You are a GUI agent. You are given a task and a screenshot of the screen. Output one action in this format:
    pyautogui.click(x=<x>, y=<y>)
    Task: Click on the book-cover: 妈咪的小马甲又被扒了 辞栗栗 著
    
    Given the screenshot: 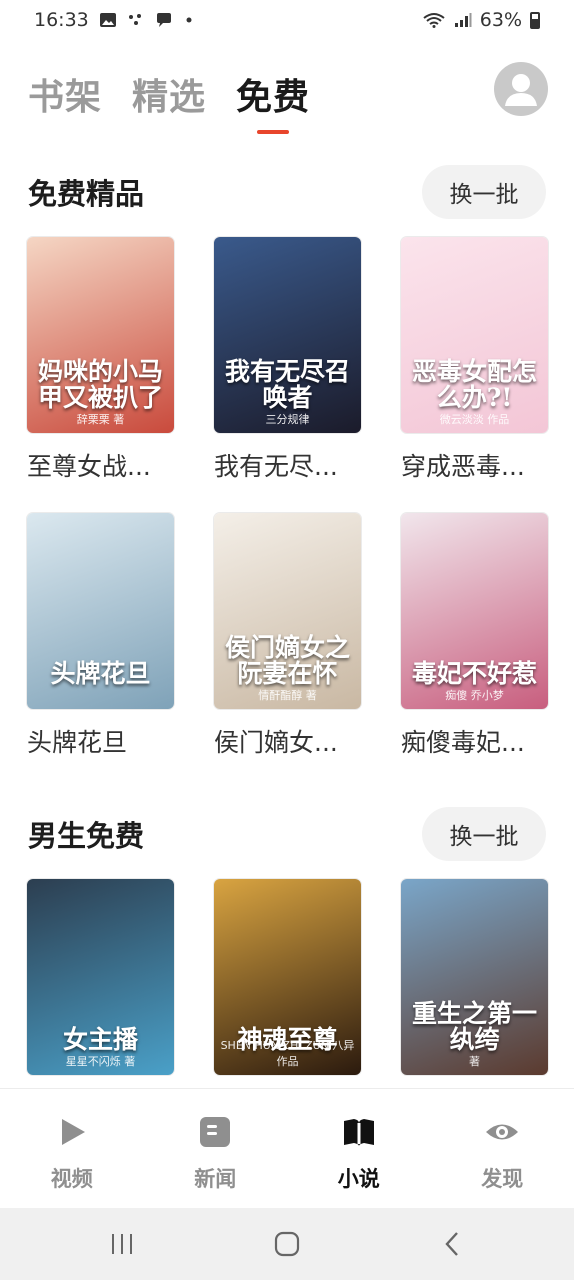 What is the action you would take?
    pyautogui.click(x=100, y=335)
    